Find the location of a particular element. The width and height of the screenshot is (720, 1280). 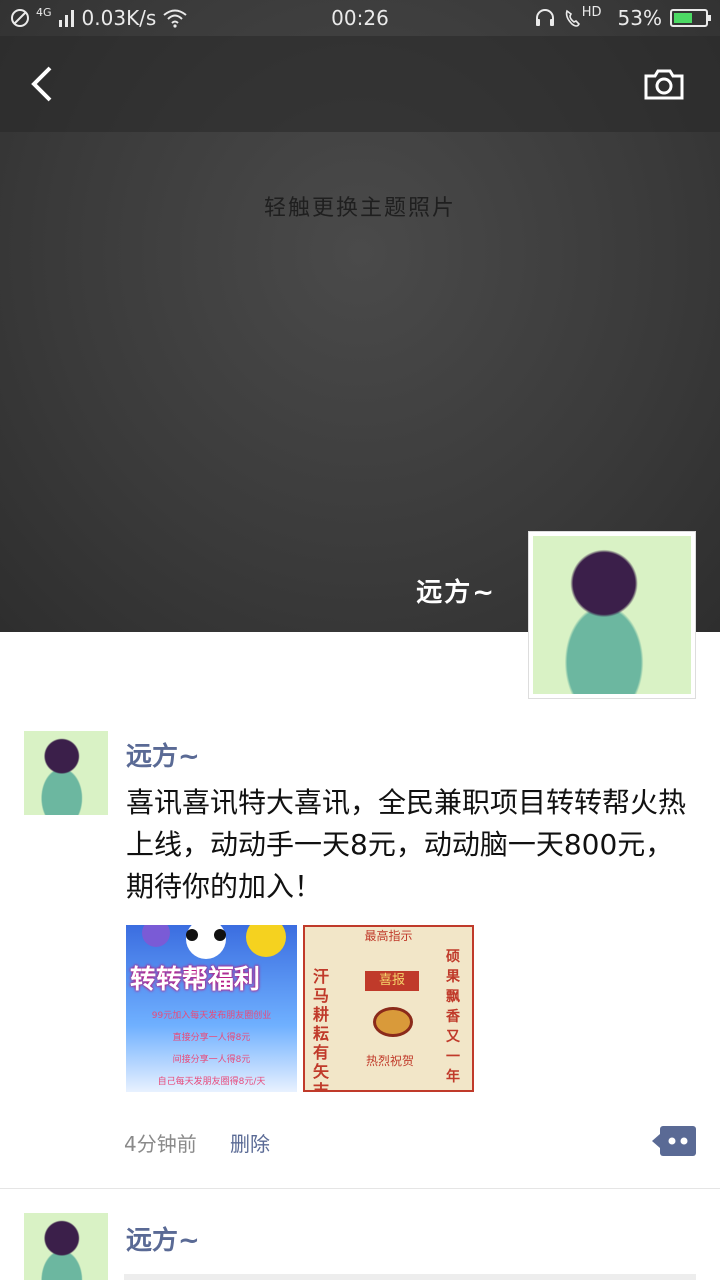

profile-avatar is located at coordinates (612, 615).